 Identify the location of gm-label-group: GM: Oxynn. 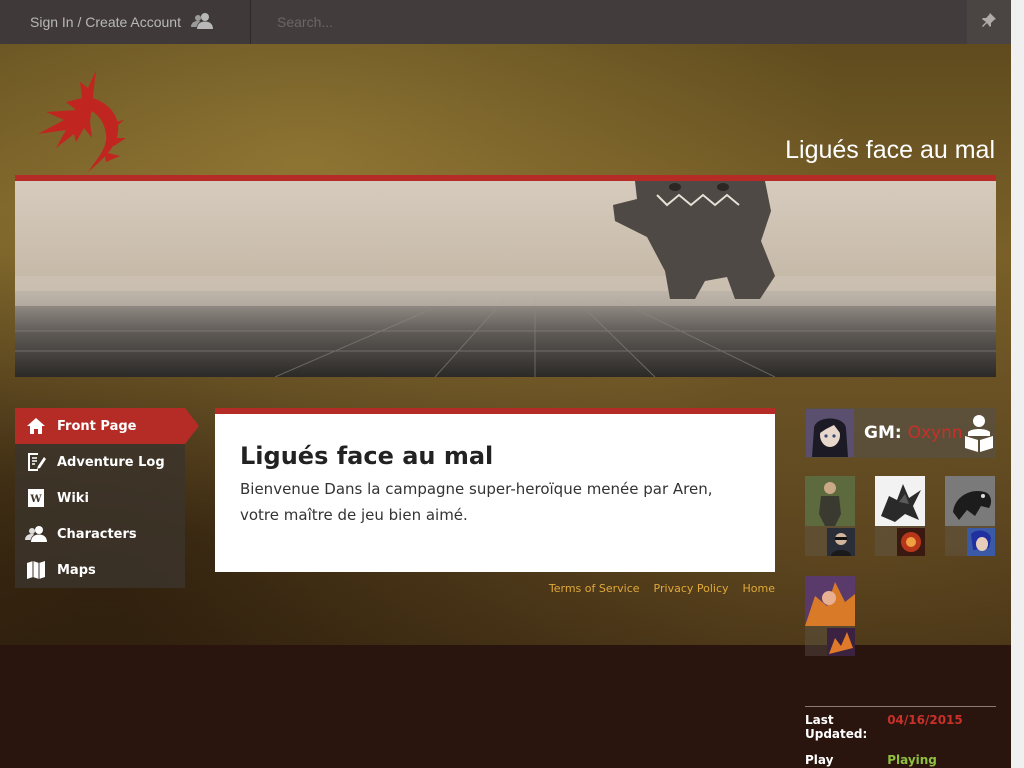
(913, 433).